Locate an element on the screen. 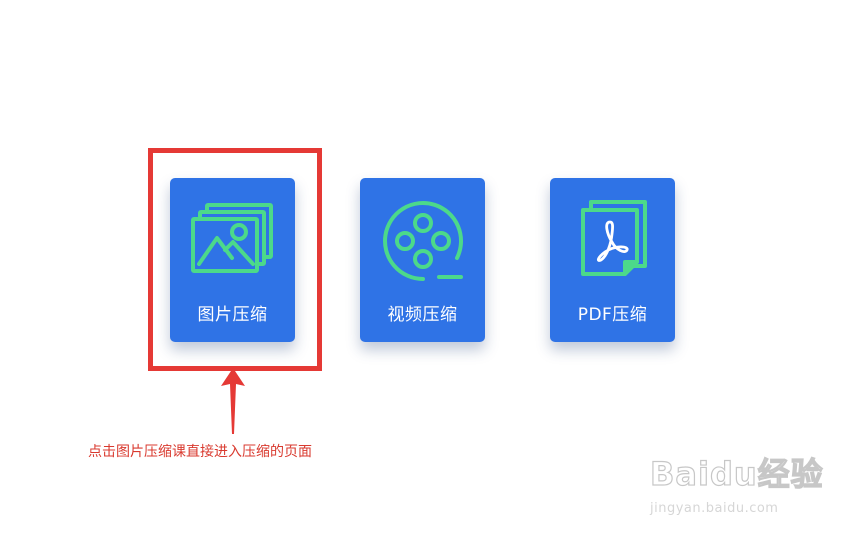 Image resolution: width=846 pixels, height=541 pixels. highlight-box is located at coordinates (235, 259).